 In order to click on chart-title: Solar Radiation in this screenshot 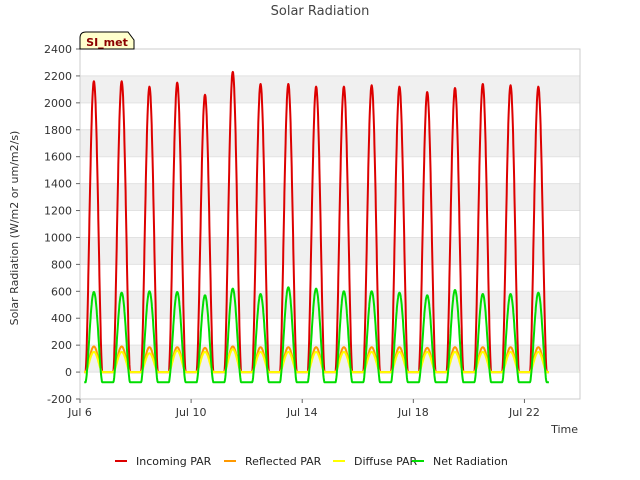, I will do `click(320, 11)`.